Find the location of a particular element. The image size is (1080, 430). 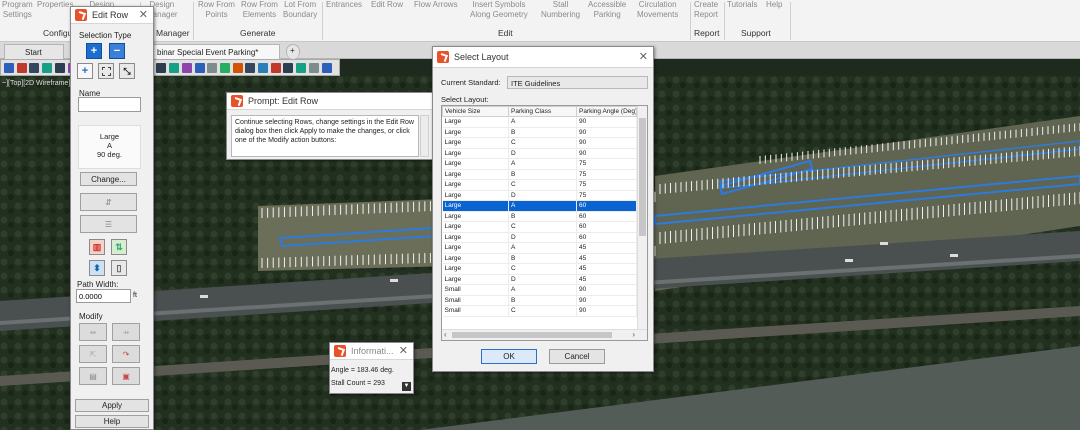

add-selection-button: + is located at coordinates (94, 51).